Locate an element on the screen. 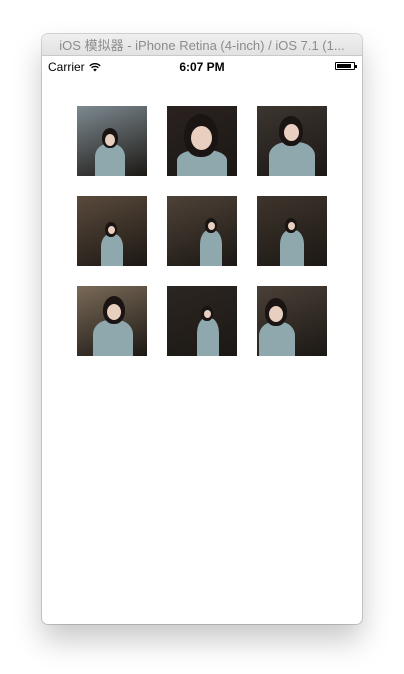  battery-icon is located at coordinates (346, 66).